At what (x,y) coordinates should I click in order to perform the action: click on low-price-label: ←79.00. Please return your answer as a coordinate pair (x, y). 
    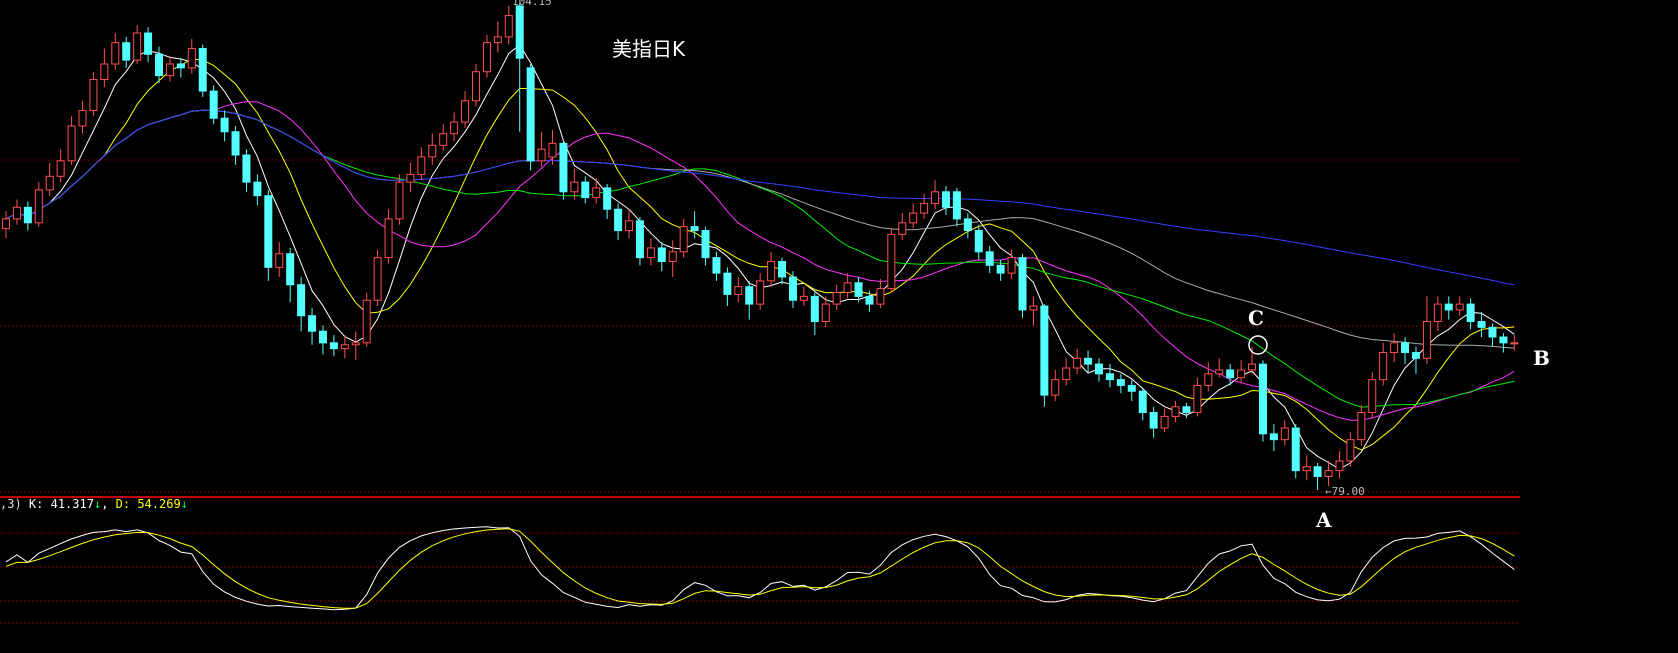
    Looking at the image, I should click on (1345, 491).